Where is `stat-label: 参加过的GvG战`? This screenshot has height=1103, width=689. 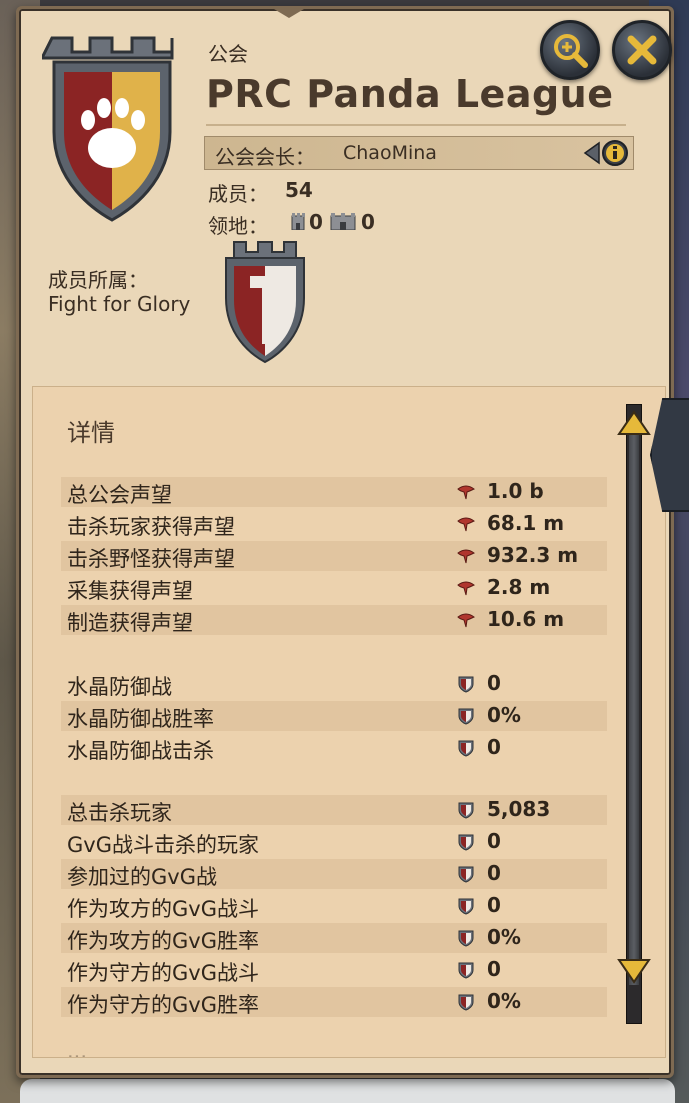 stat-label: 参加过的GvG战 is located at coordinates (142, 877).